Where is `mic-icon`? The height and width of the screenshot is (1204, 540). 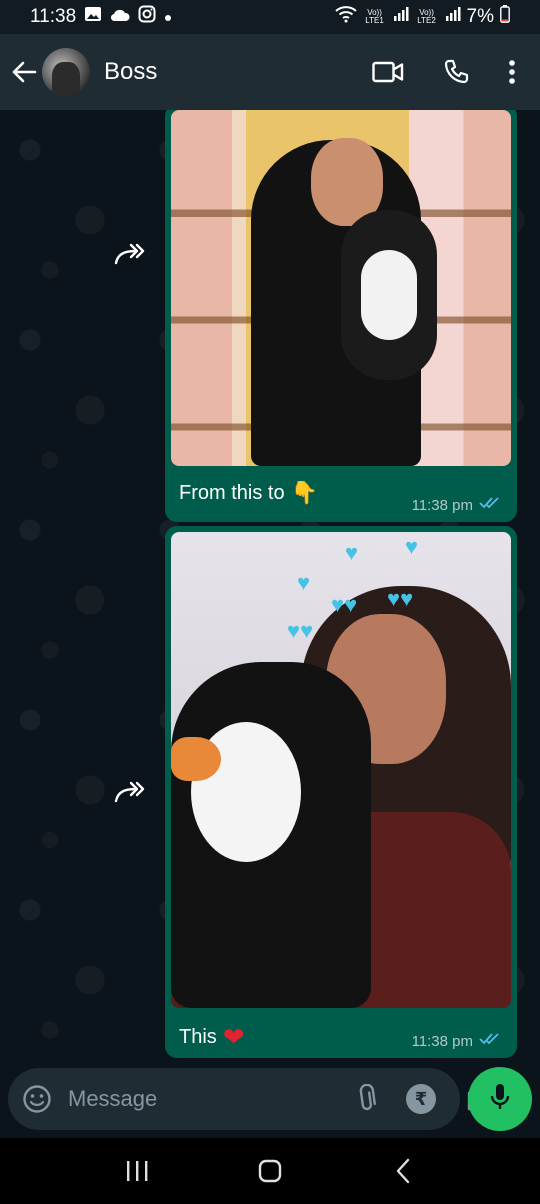
mic-icon is located at coordinates (500, 1099).